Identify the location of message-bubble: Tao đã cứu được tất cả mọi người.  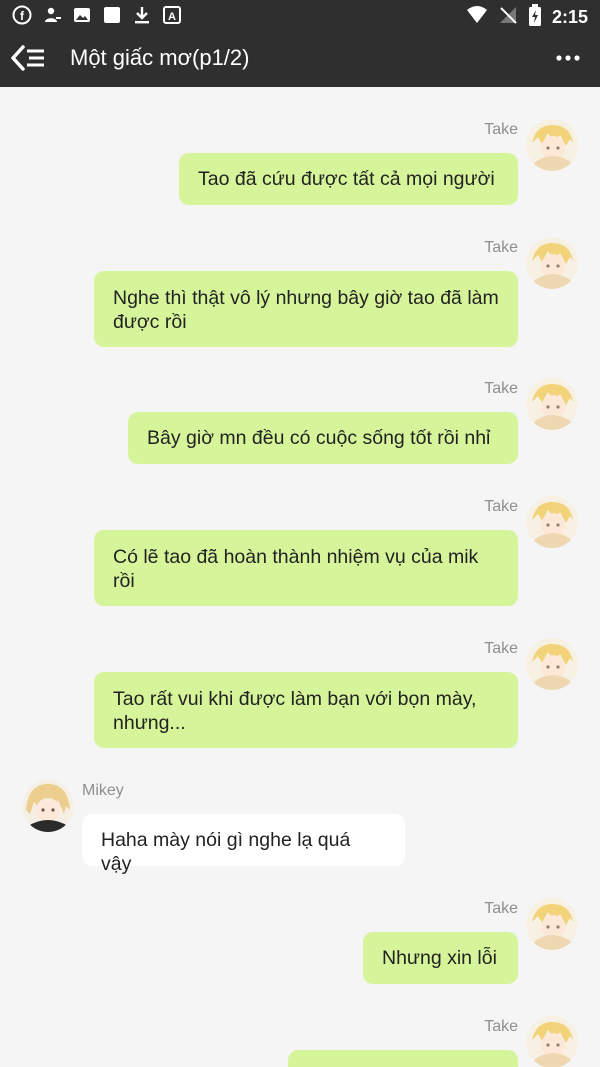
(348, 179).